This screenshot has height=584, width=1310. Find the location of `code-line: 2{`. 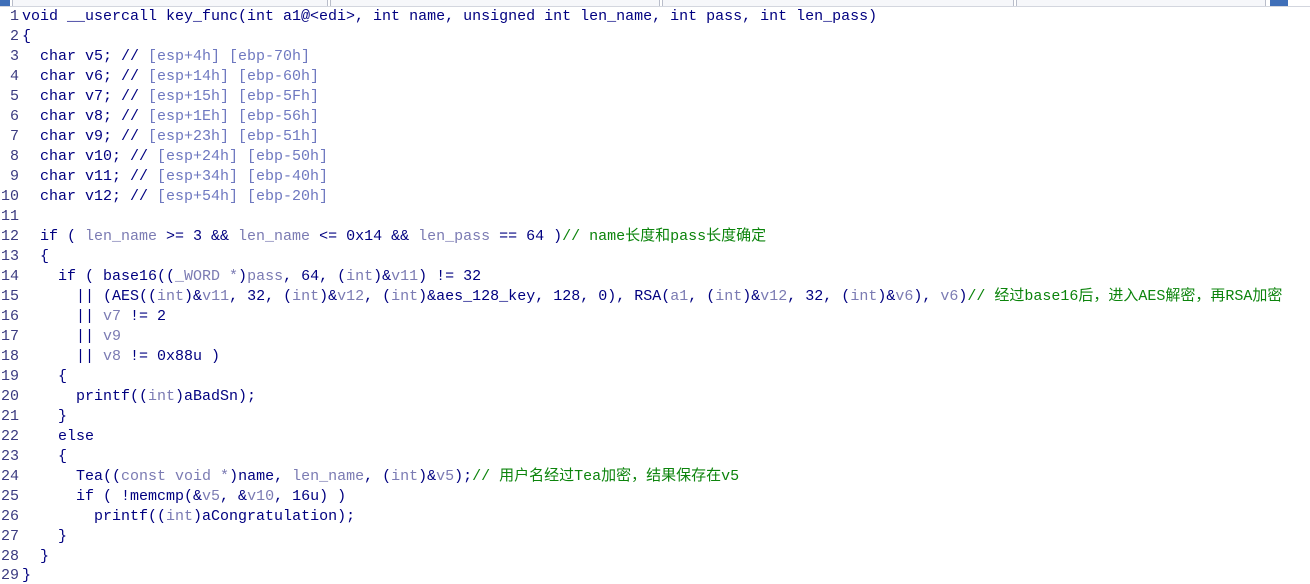

code-line: 2{ is located at coordinates (655, 37).